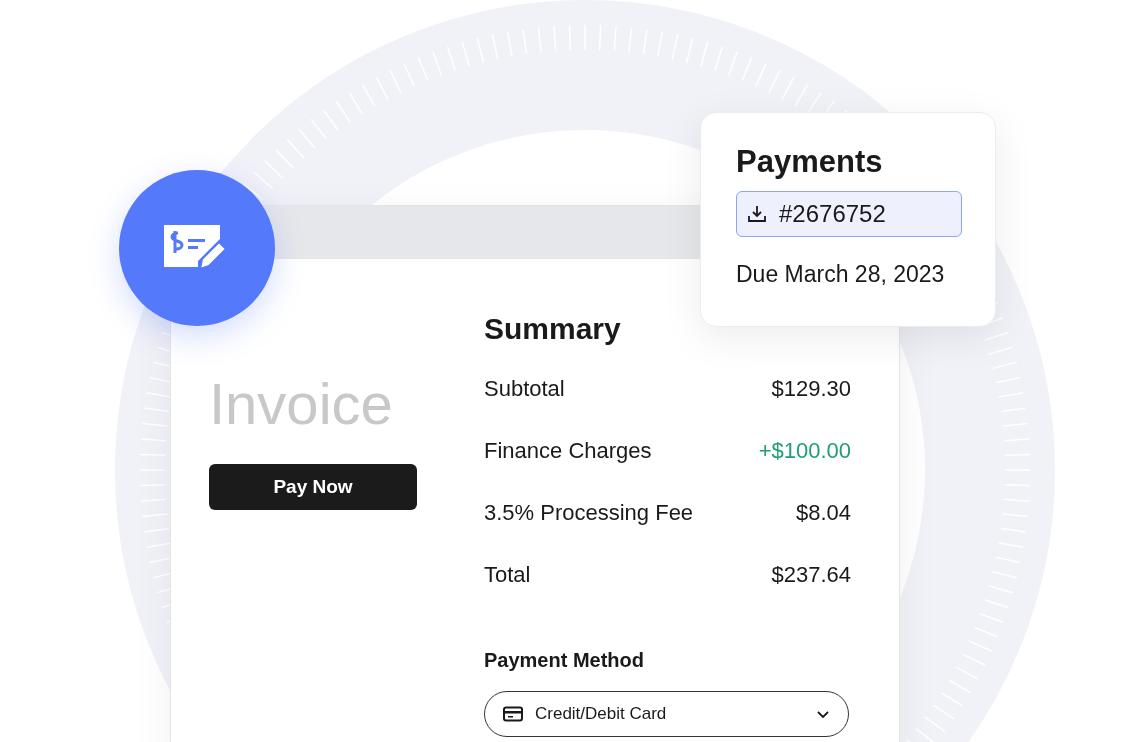  What do you see at coordinates (524, 388) in the screenshot?
I see `summary-label: Subtotal` at bounding box center [524, 388].